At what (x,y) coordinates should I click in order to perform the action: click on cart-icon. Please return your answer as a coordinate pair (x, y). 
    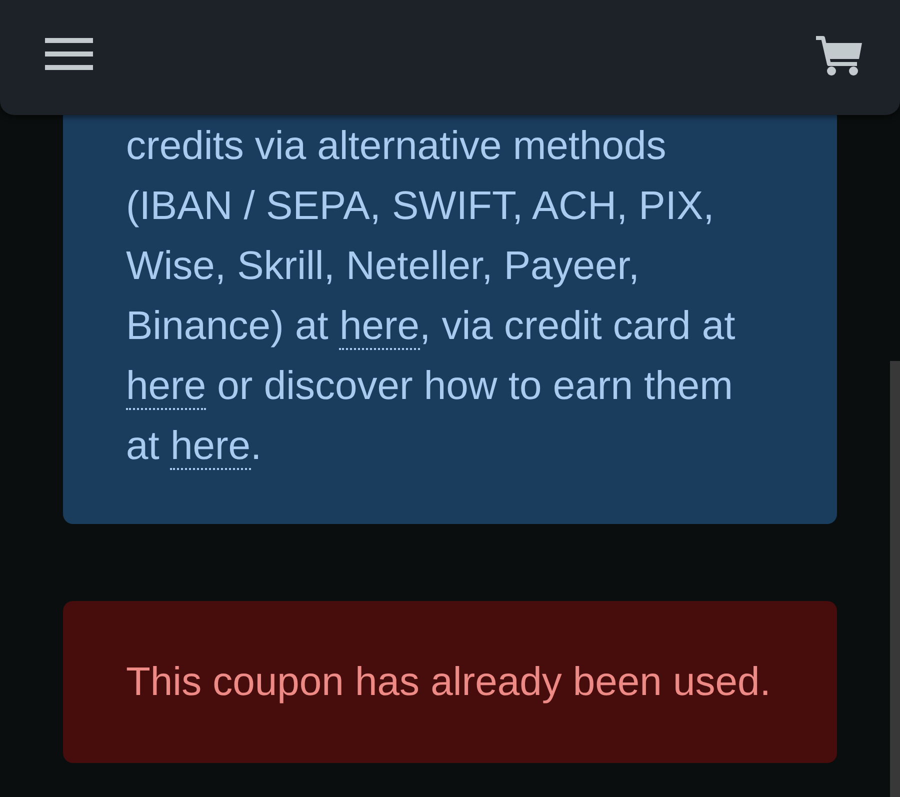
    Looking at the image, I should click on (839, 55).